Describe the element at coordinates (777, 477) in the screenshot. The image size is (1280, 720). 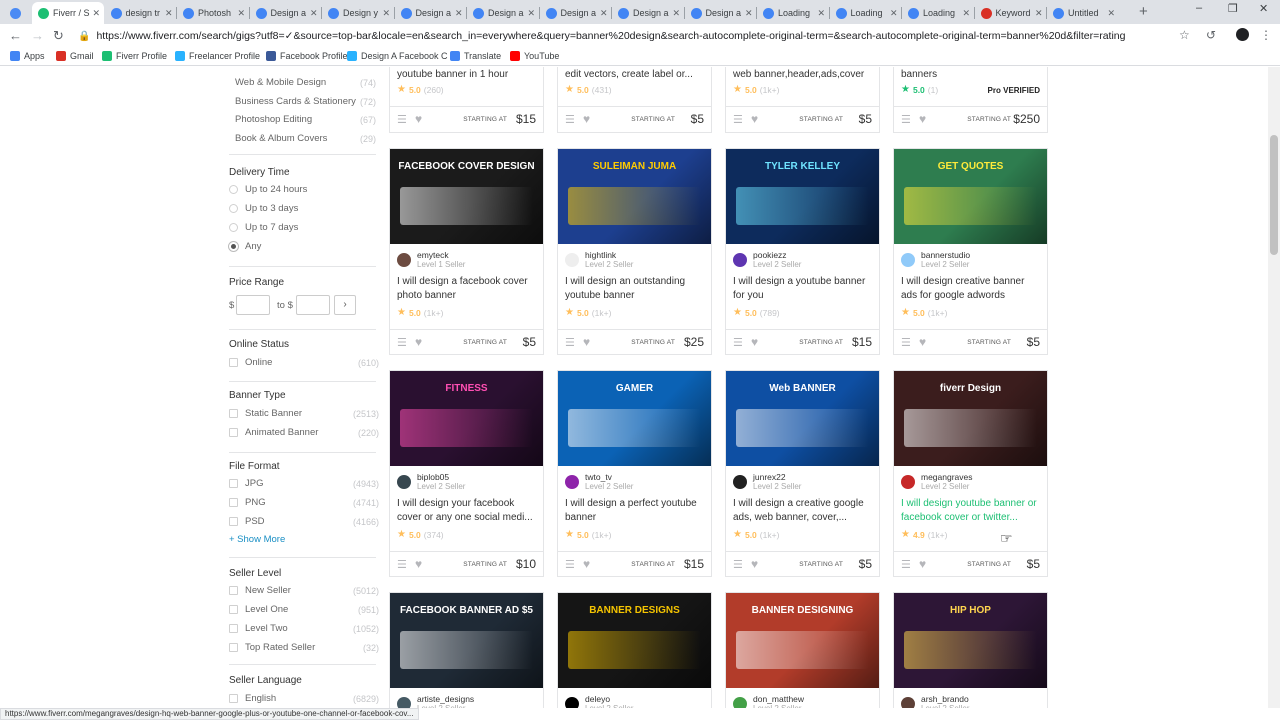
I see `seller-name: junrex22` at that location.